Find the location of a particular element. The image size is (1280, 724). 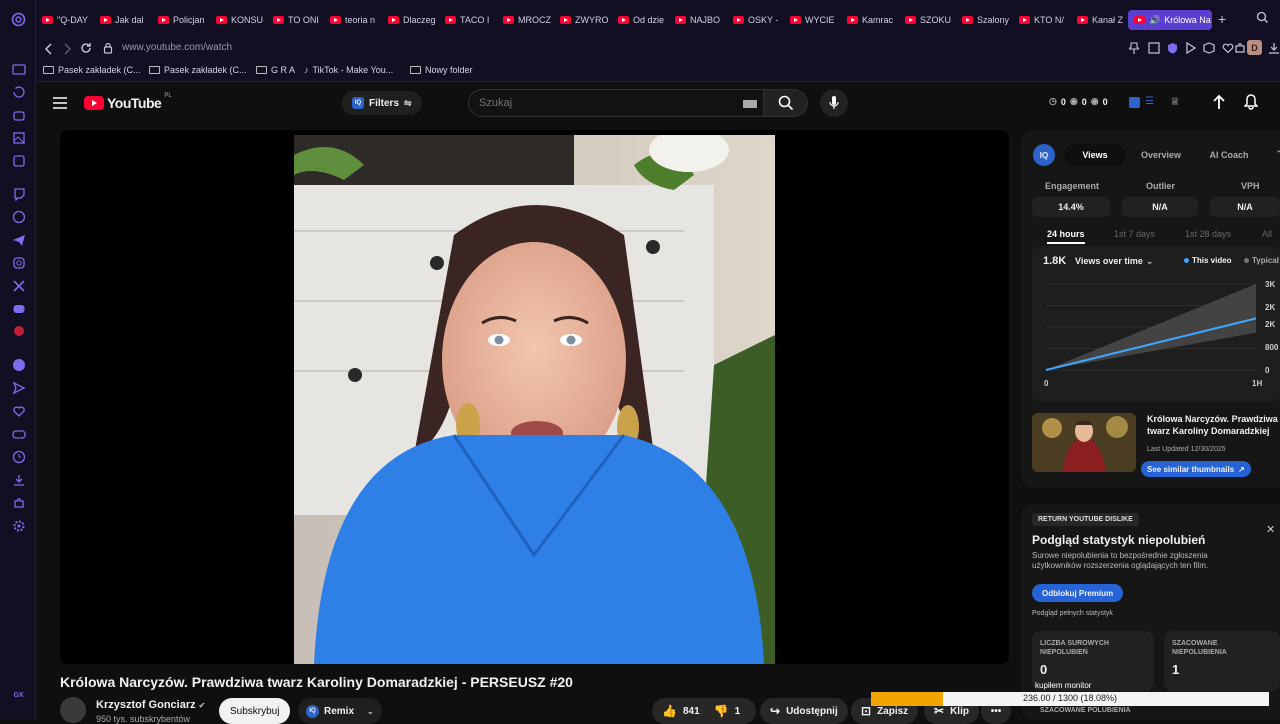

bot-icon is located at coordinates (18, 114).